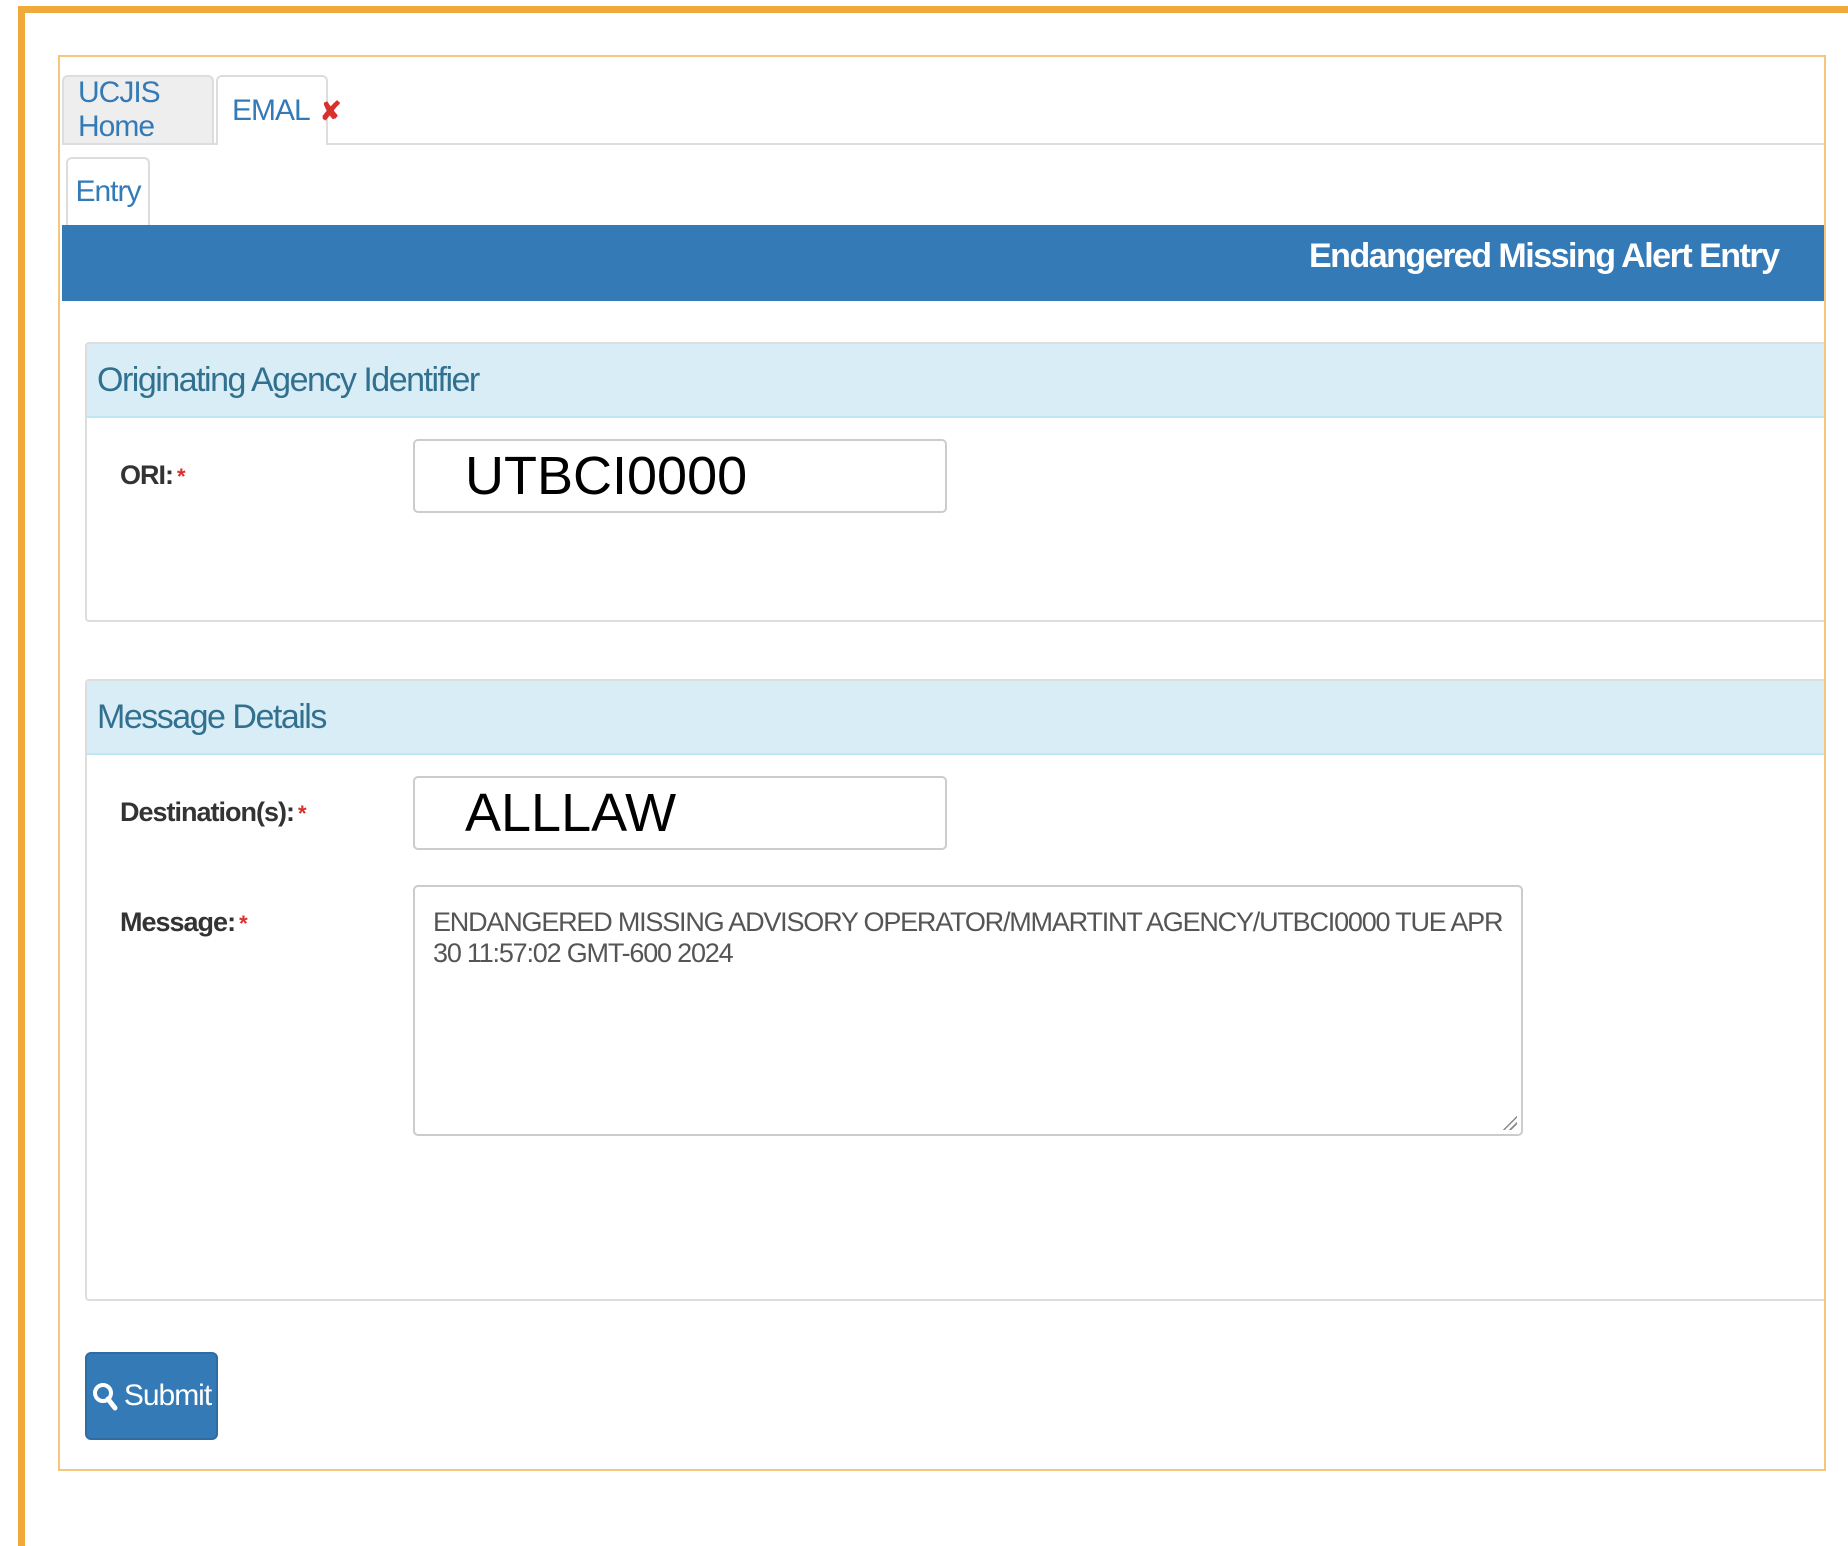 Image resolution: width=1848 pixels, height=1546 pixels. Describe the element at coordinates (943, 191) in the screenshot. I see `sub-tab-bar: Entry` at that location.